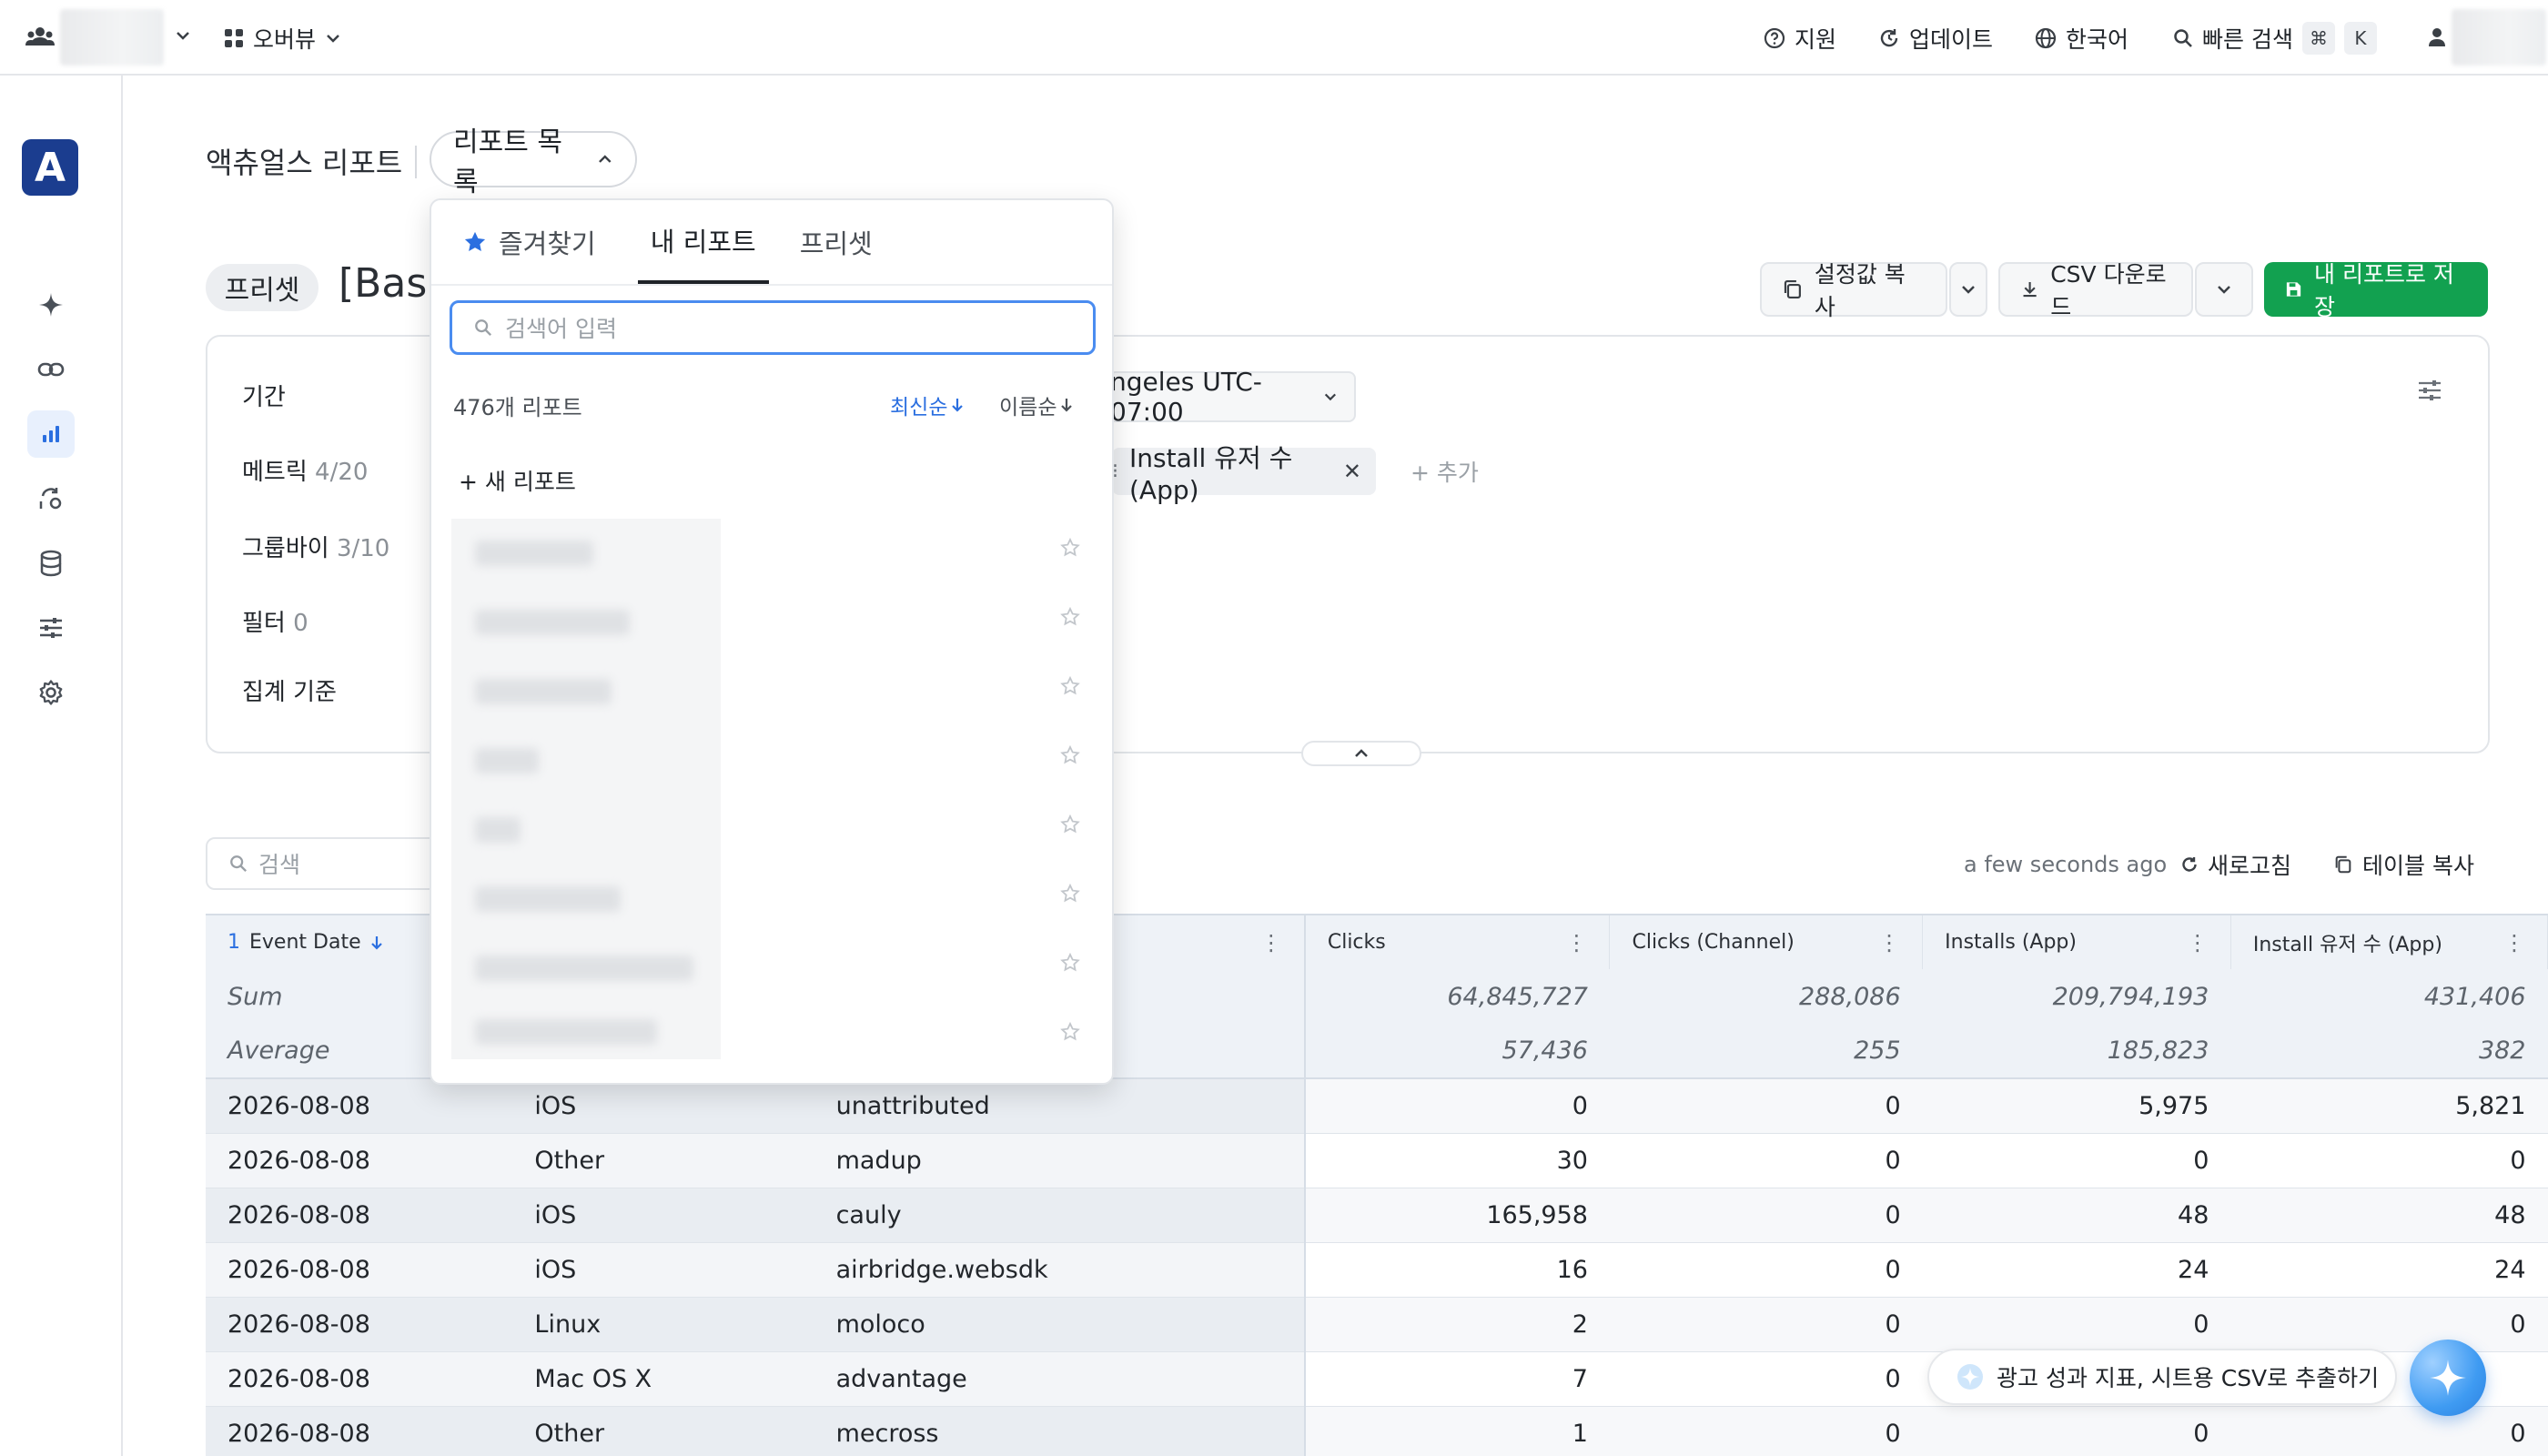  What do you see at coordinates (1060, 1161) in the screenshot?
I see `cell-channel: madup` at bounding box center [1060, 1161].